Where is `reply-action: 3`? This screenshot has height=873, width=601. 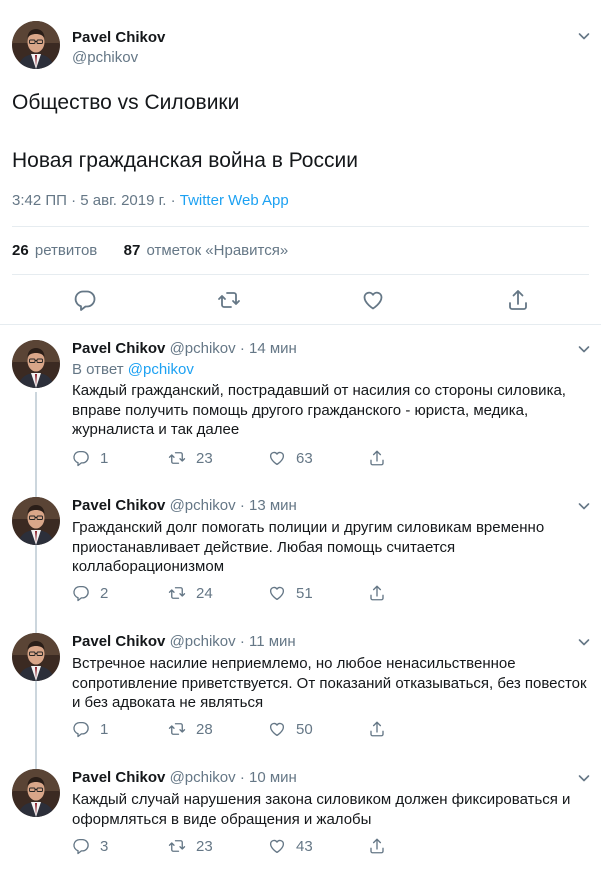
reply-action: 3 is located at coordinates (90, 846).